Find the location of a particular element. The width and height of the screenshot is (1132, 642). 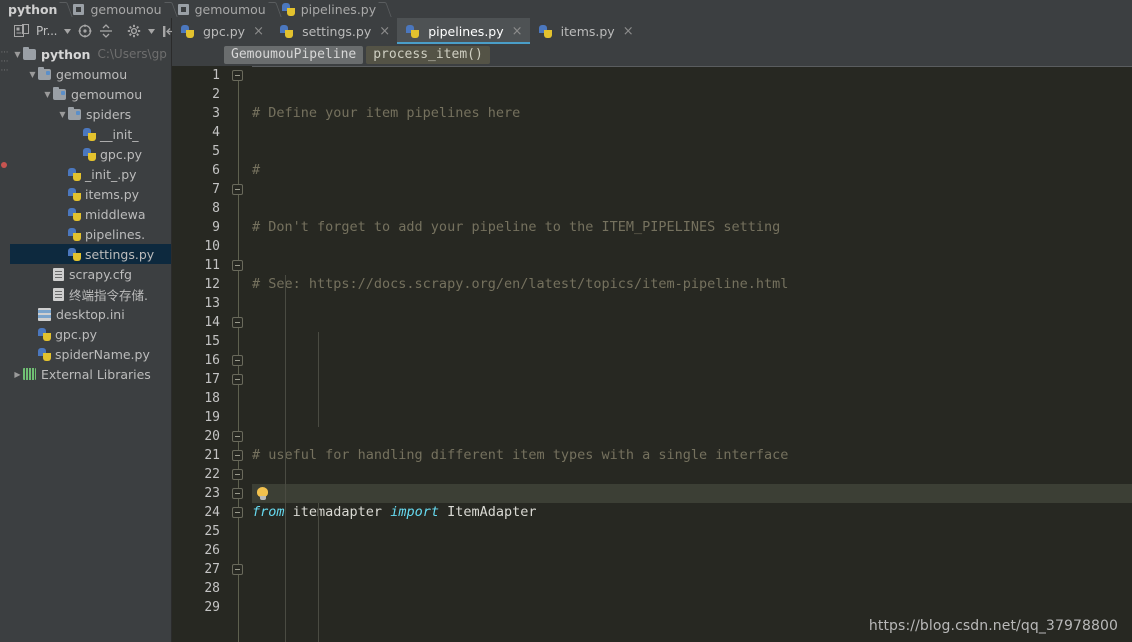

tree-item-desktop-ini: desktop.ini is located at coordinates (85, 314).